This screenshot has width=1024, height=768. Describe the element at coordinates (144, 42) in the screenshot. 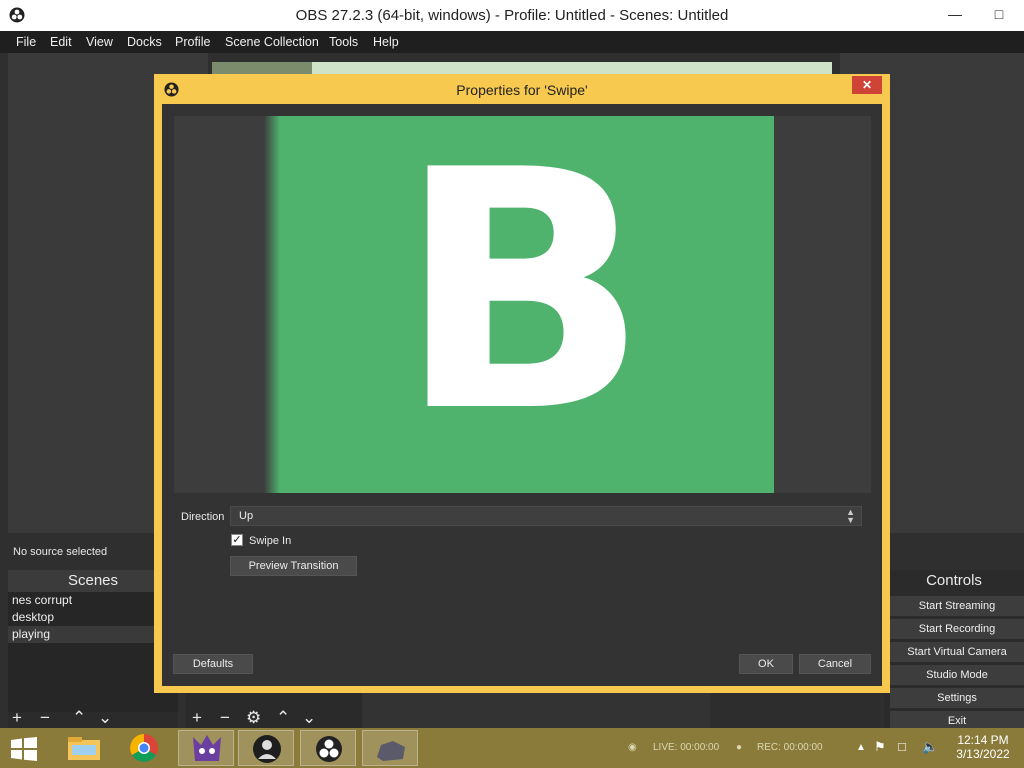

I see `menu-docks: Docks` at that location.